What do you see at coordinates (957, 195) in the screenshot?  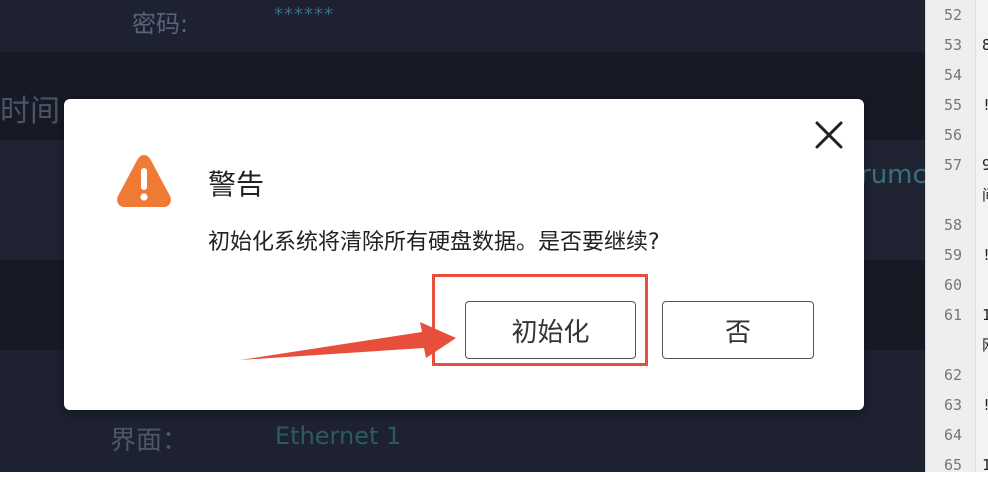 I see `editor-line: 间` at bounding box center [957, 195].